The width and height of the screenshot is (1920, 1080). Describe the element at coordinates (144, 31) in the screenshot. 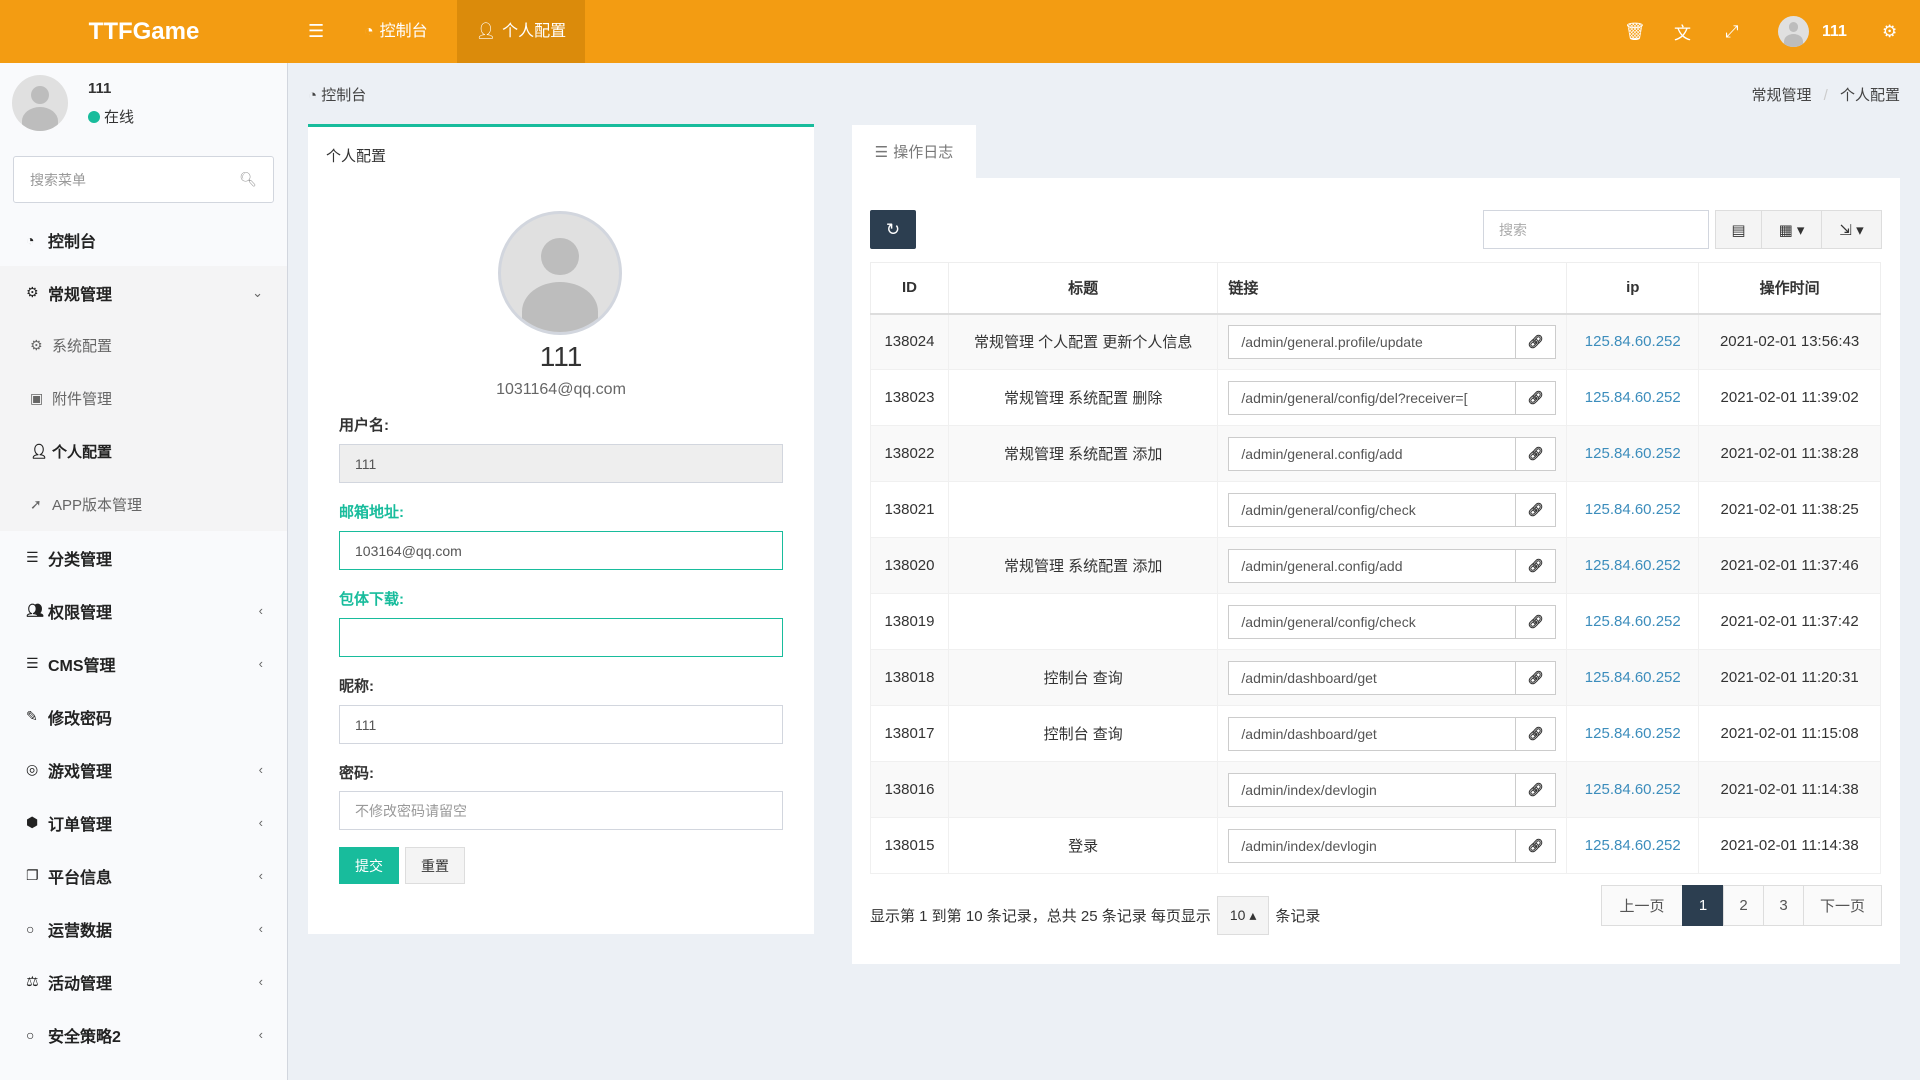

I see `logo: TTFGame` at that location.